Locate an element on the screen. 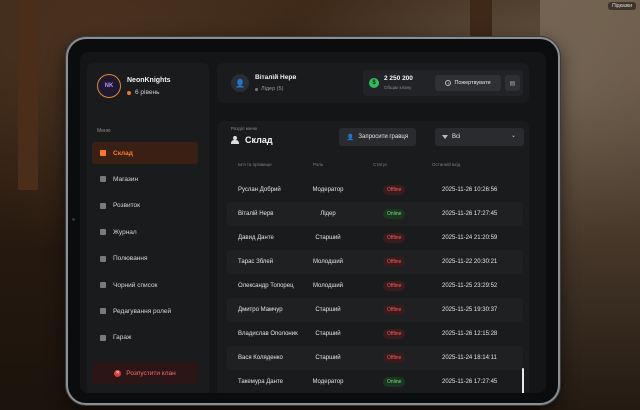 This screenshot has width=640, height=410. member-name: Владислав Ополоник is located at coordinates (268, 333).